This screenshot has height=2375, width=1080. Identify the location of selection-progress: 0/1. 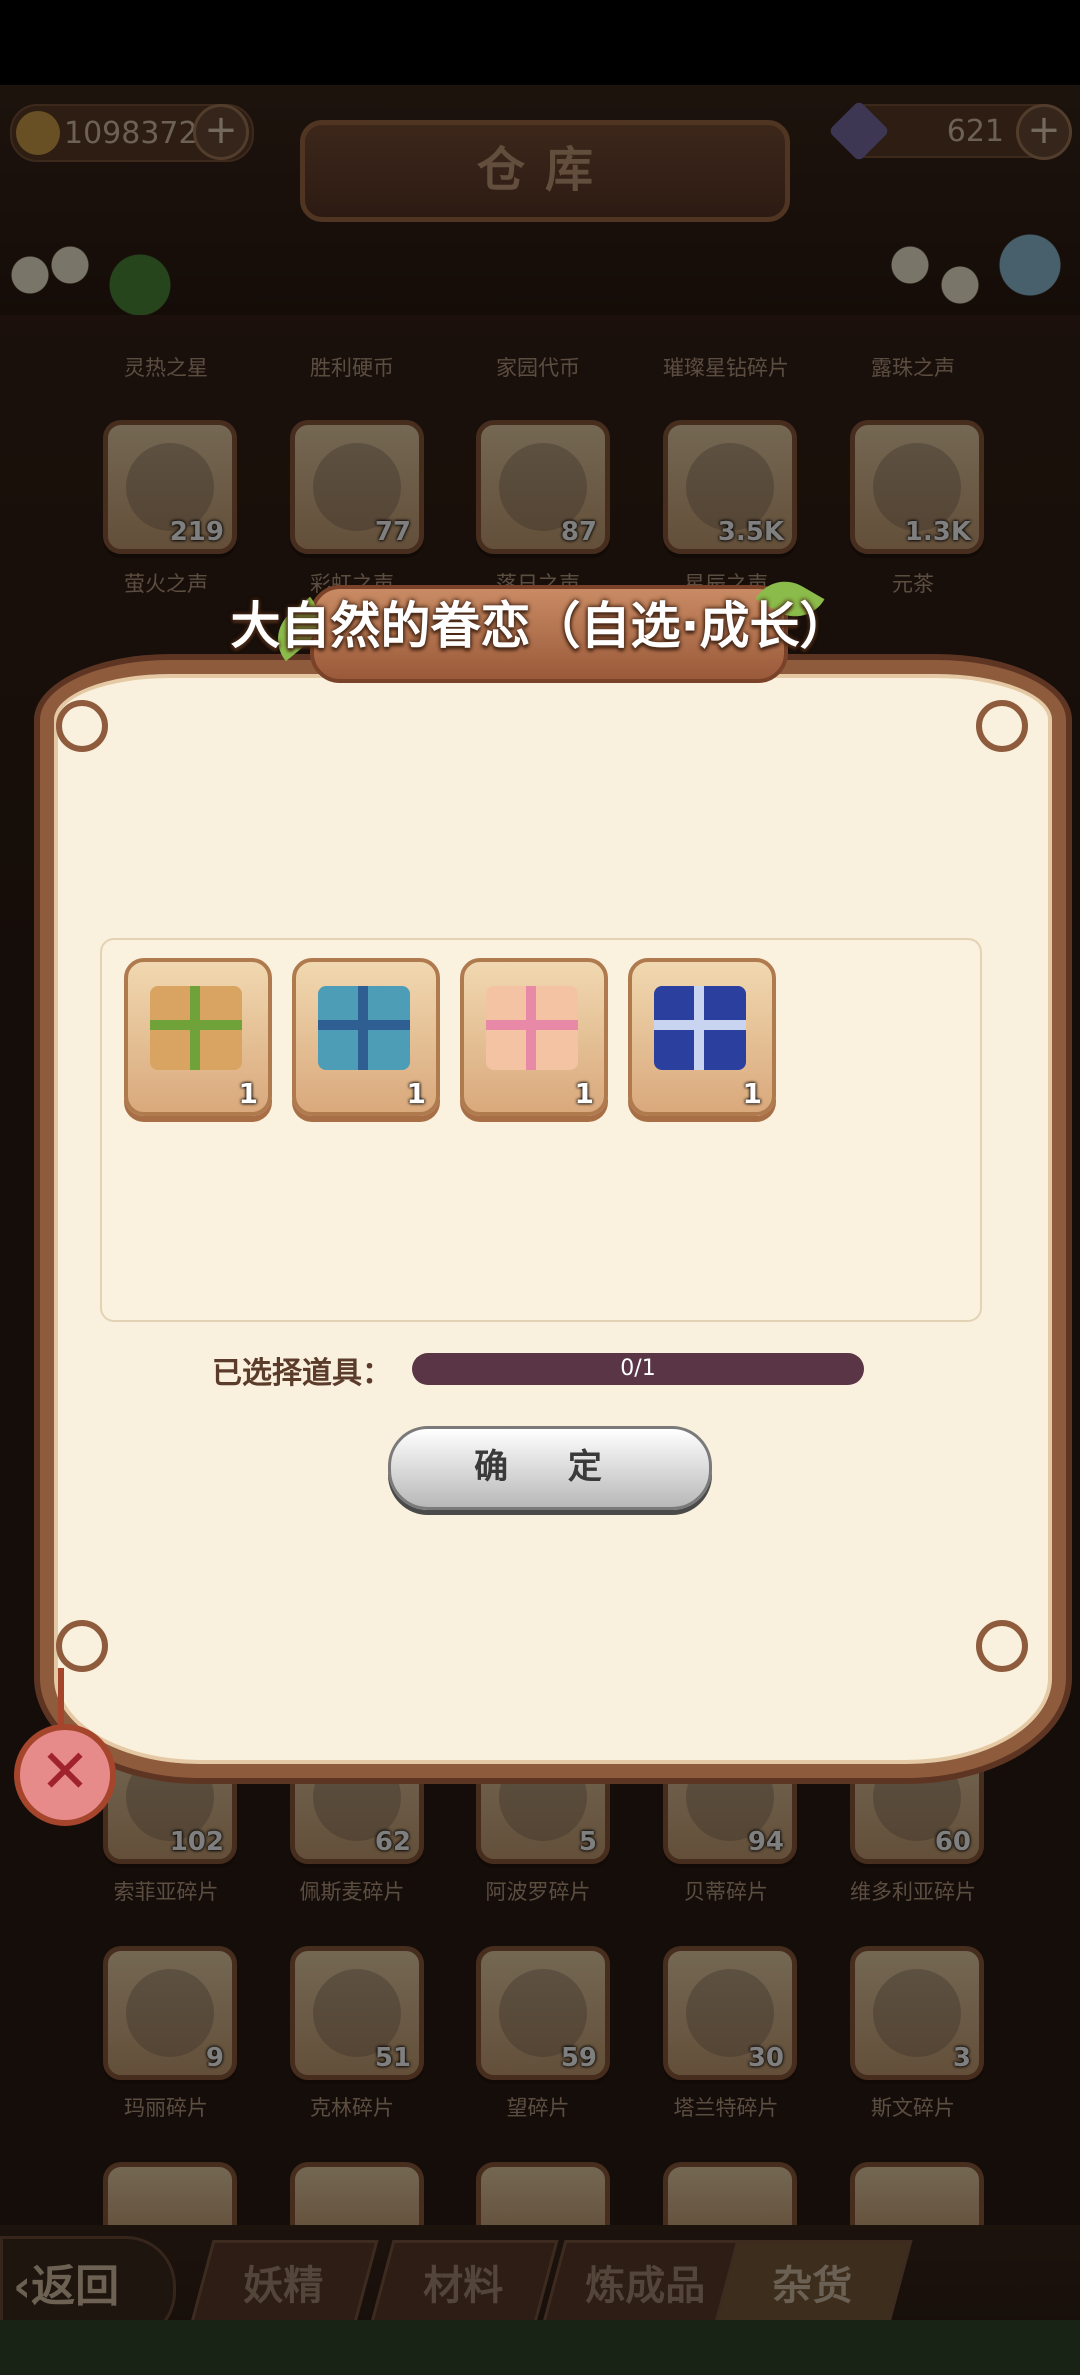
(638, 1369).